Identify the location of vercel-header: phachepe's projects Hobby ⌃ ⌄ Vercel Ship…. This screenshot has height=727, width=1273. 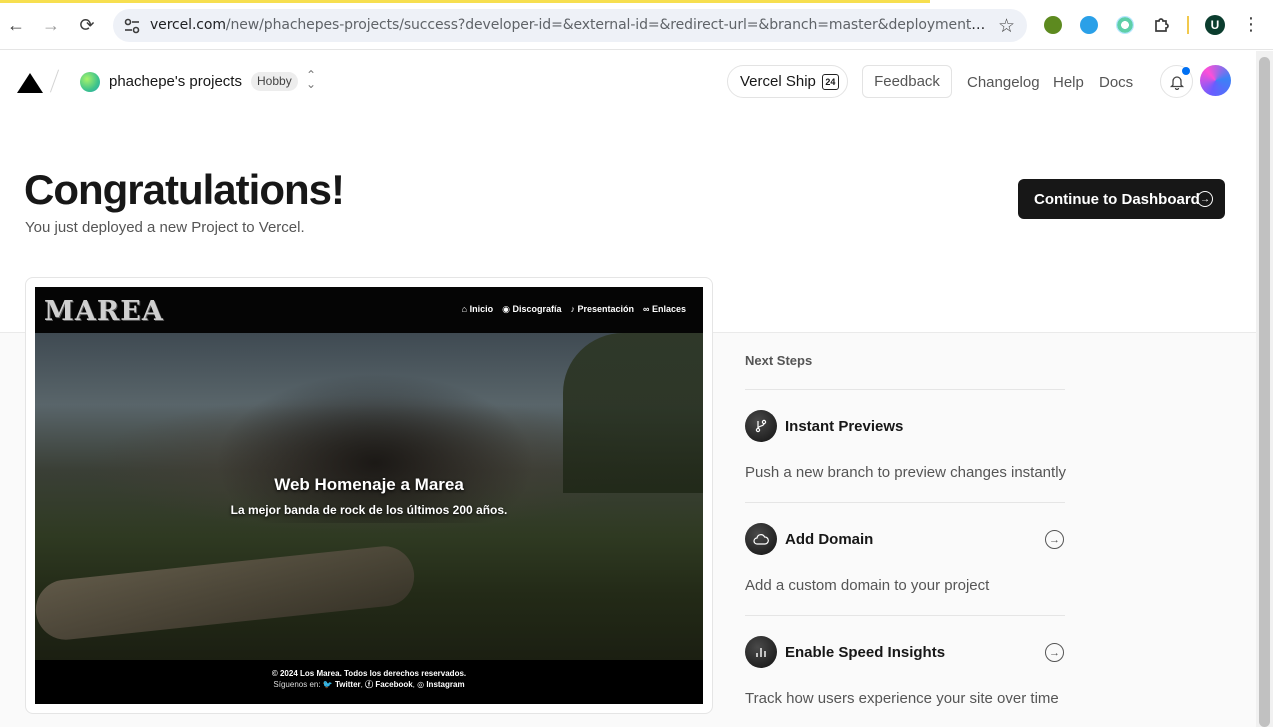
(628, 82).